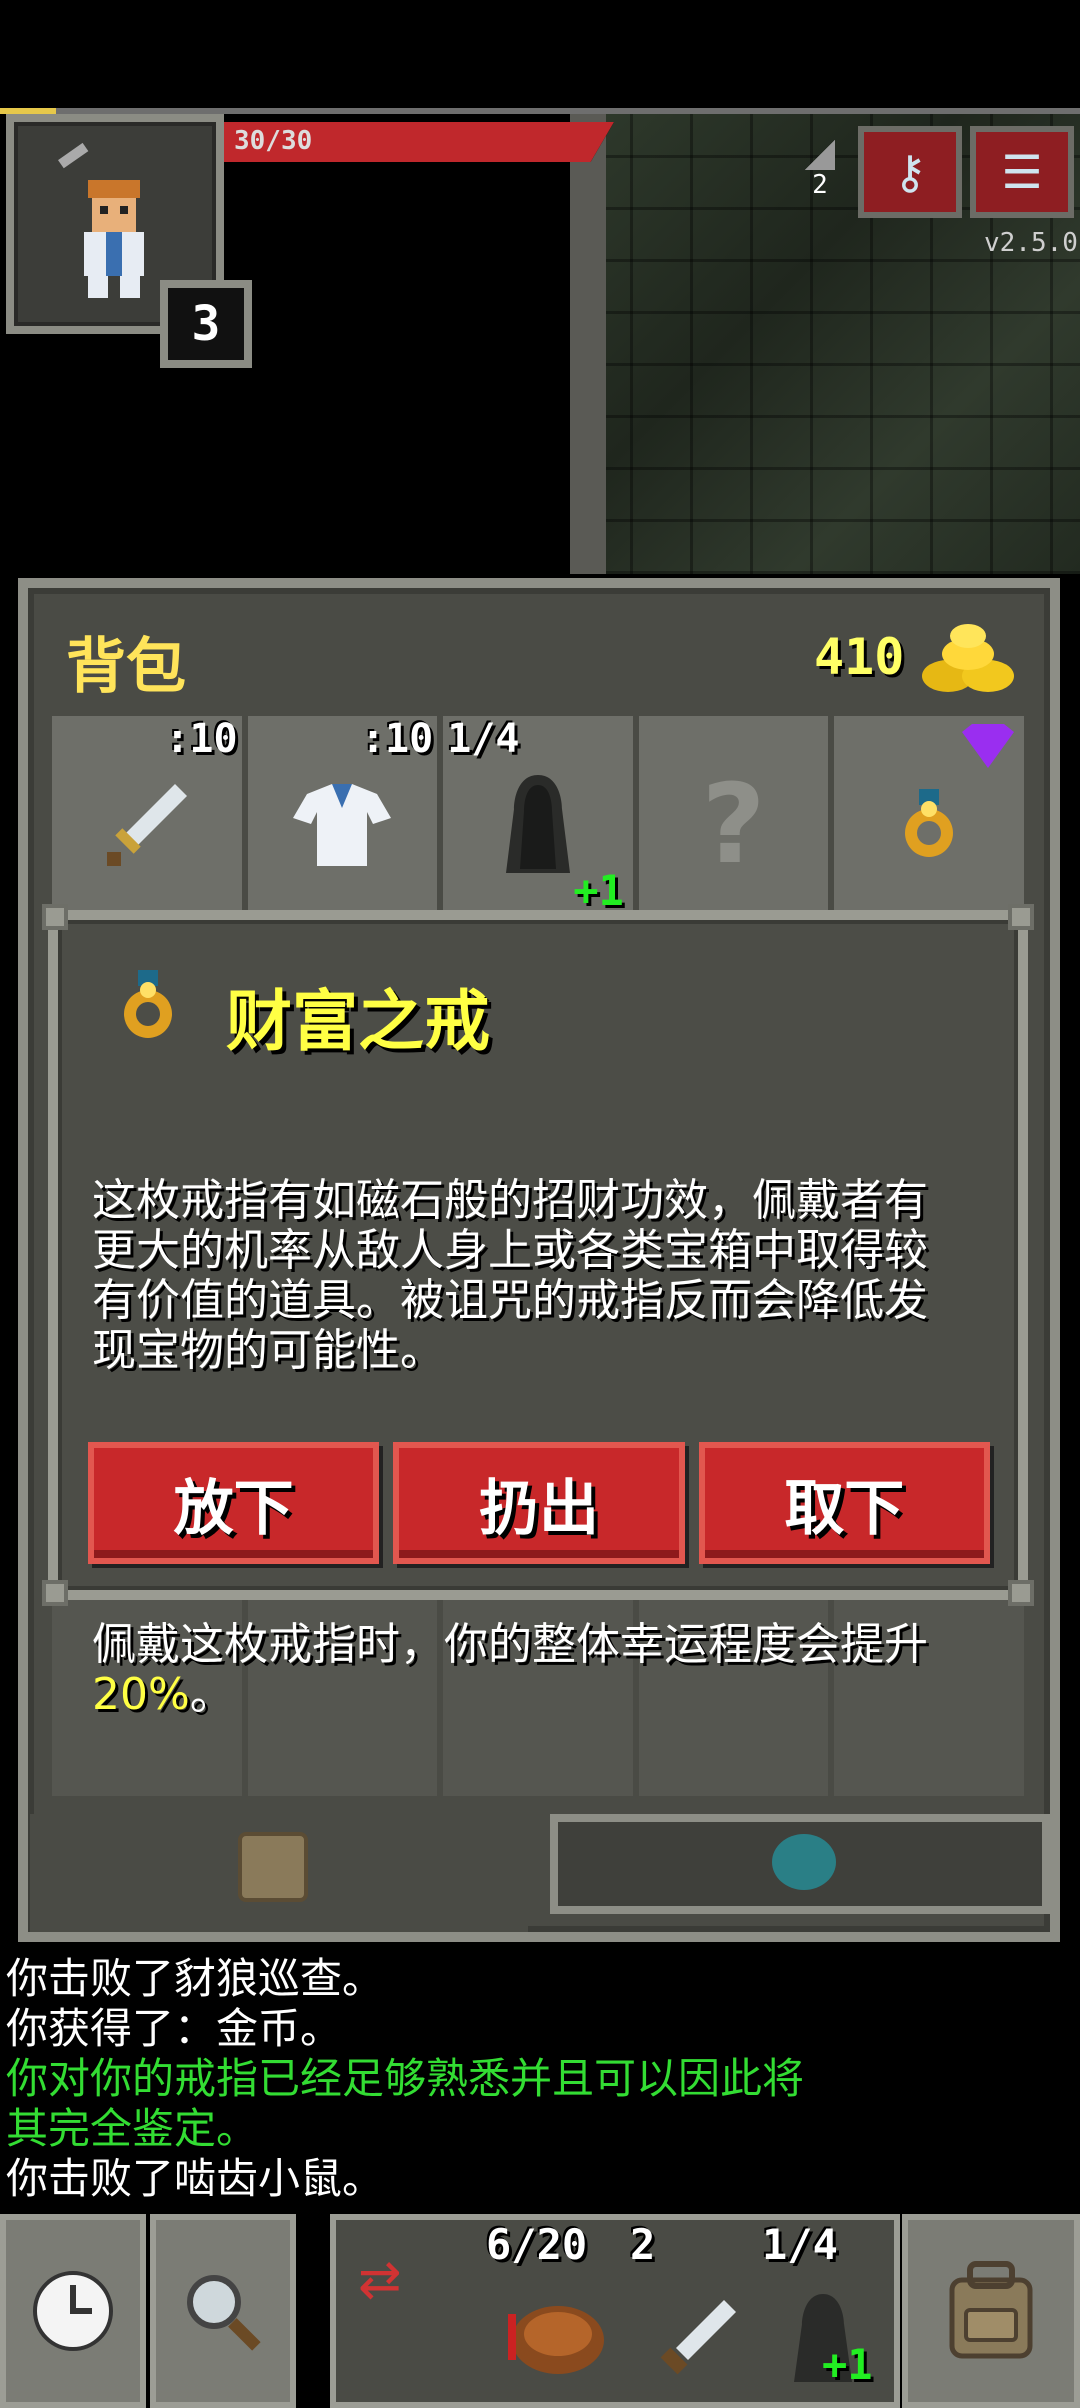  I want to click on cloak-charges: 1/4, so click(800, 2244).